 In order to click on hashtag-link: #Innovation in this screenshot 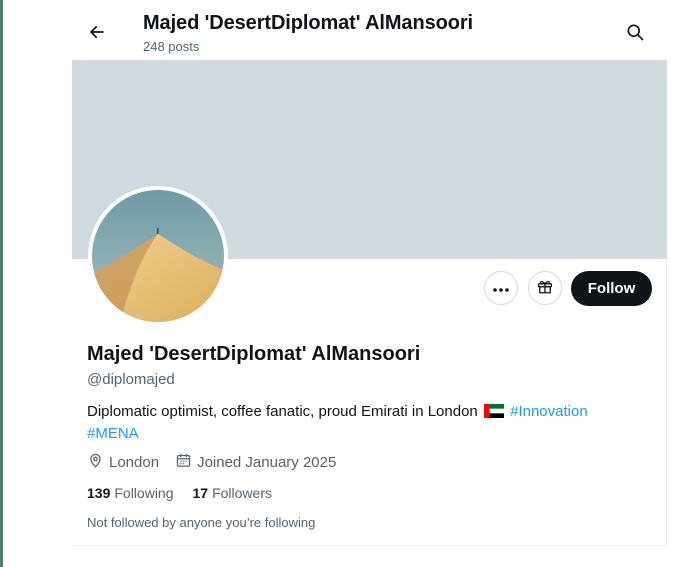, I will do `click(549, 411)`.